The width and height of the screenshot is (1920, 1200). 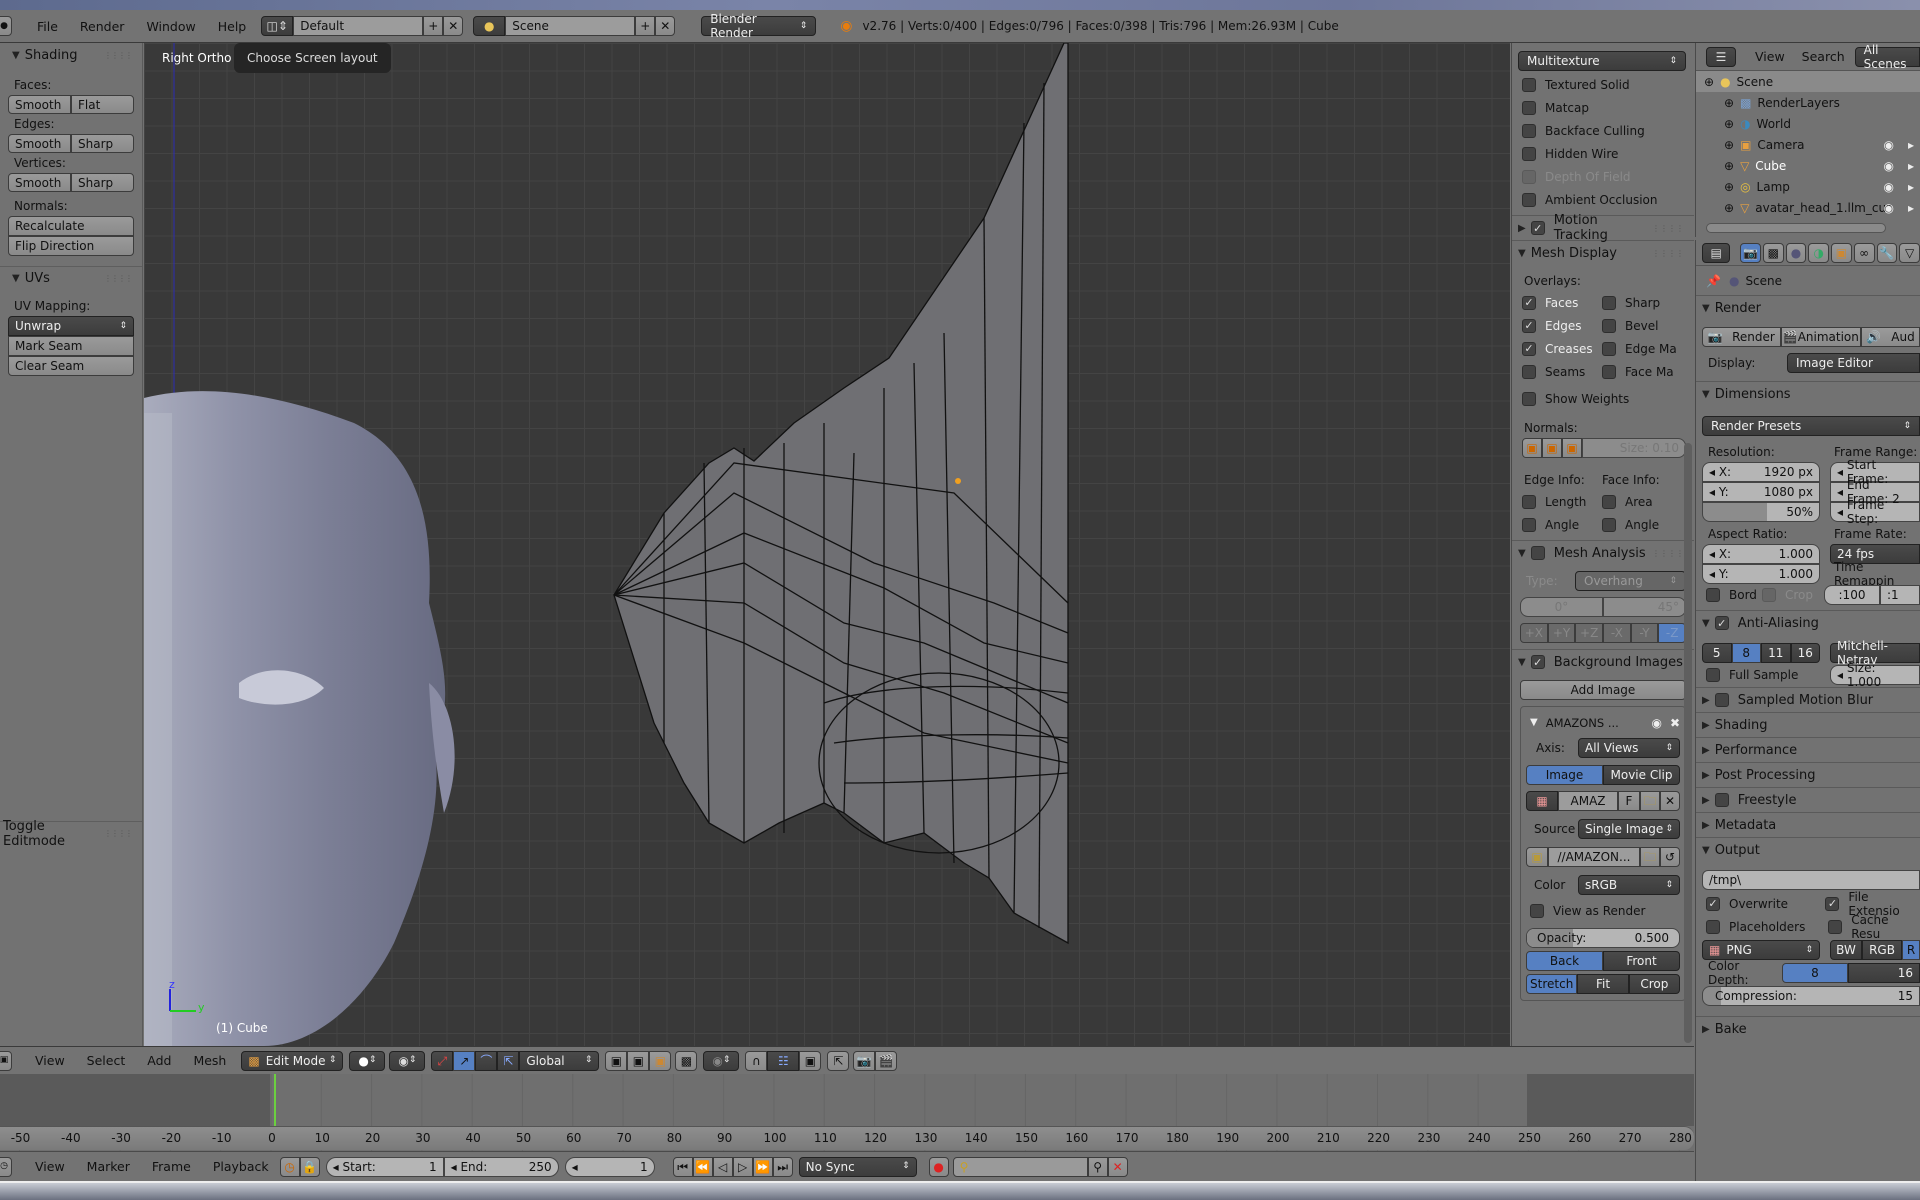 What do you see at coordinates (1588, 801) in the screenshot?
I see `image-name-field: AMAZ` at bounding box center [1588, 801].